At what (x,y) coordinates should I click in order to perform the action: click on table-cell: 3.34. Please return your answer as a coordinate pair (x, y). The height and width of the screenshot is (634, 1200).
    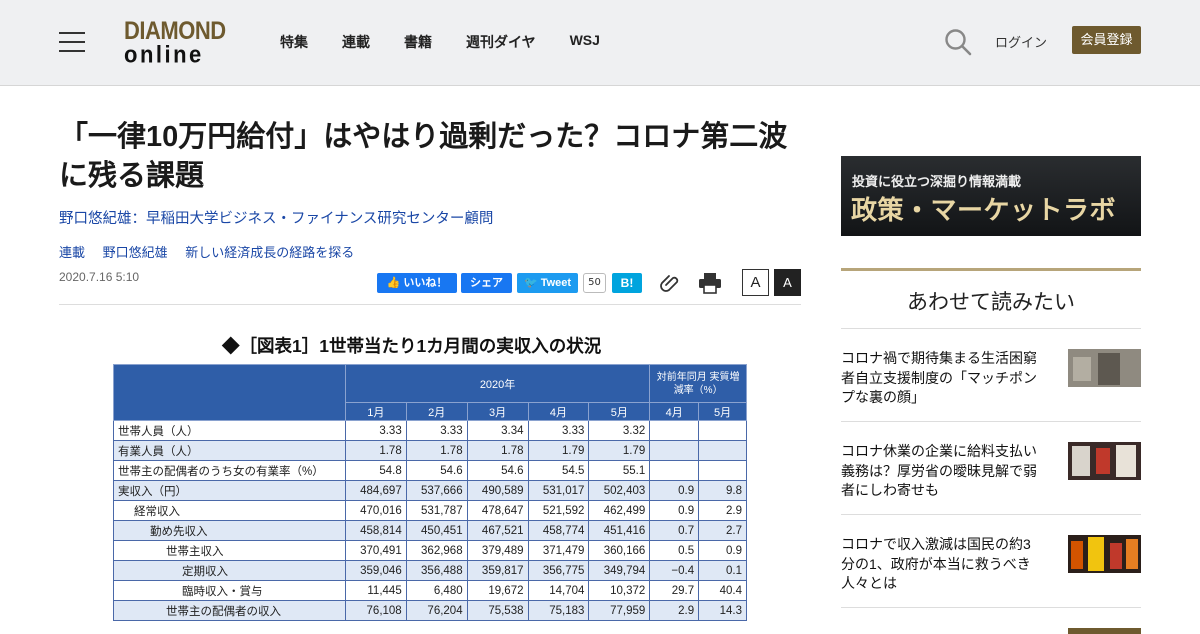
    Looking at the image, I should click on (497, 430).